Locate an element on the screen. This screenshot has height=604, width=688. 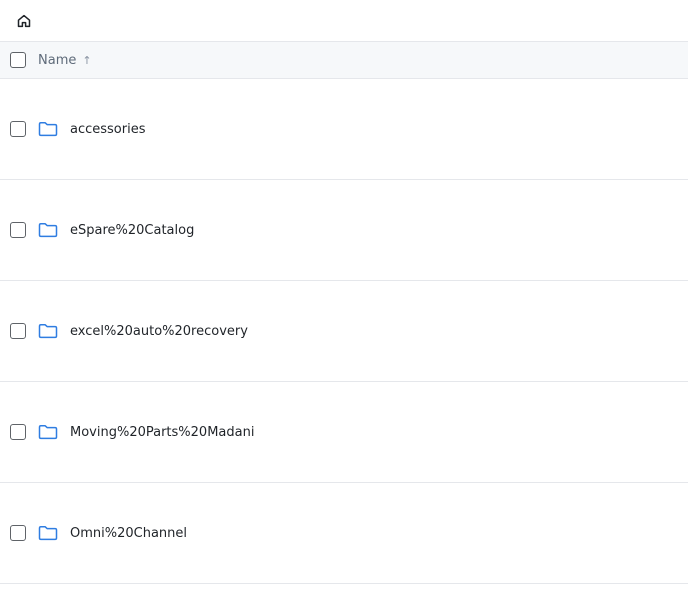
home-button is located at coordinates (24, 21).